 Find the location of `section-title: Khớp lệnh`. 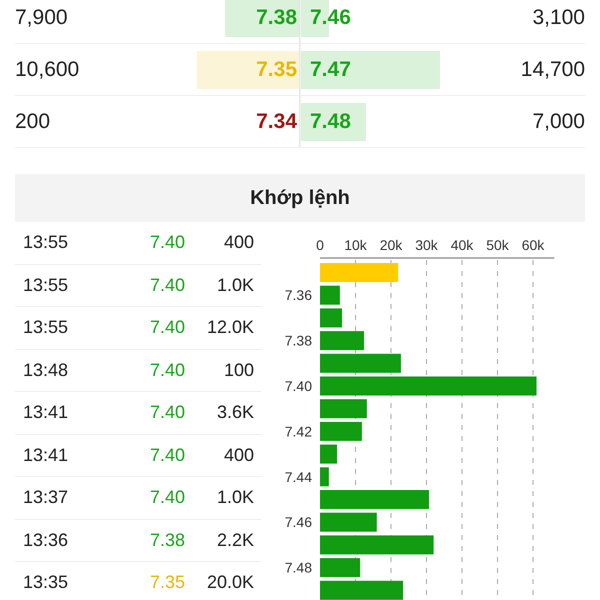

section-title: Khớp lệnh is located at coordinates (300, 198).